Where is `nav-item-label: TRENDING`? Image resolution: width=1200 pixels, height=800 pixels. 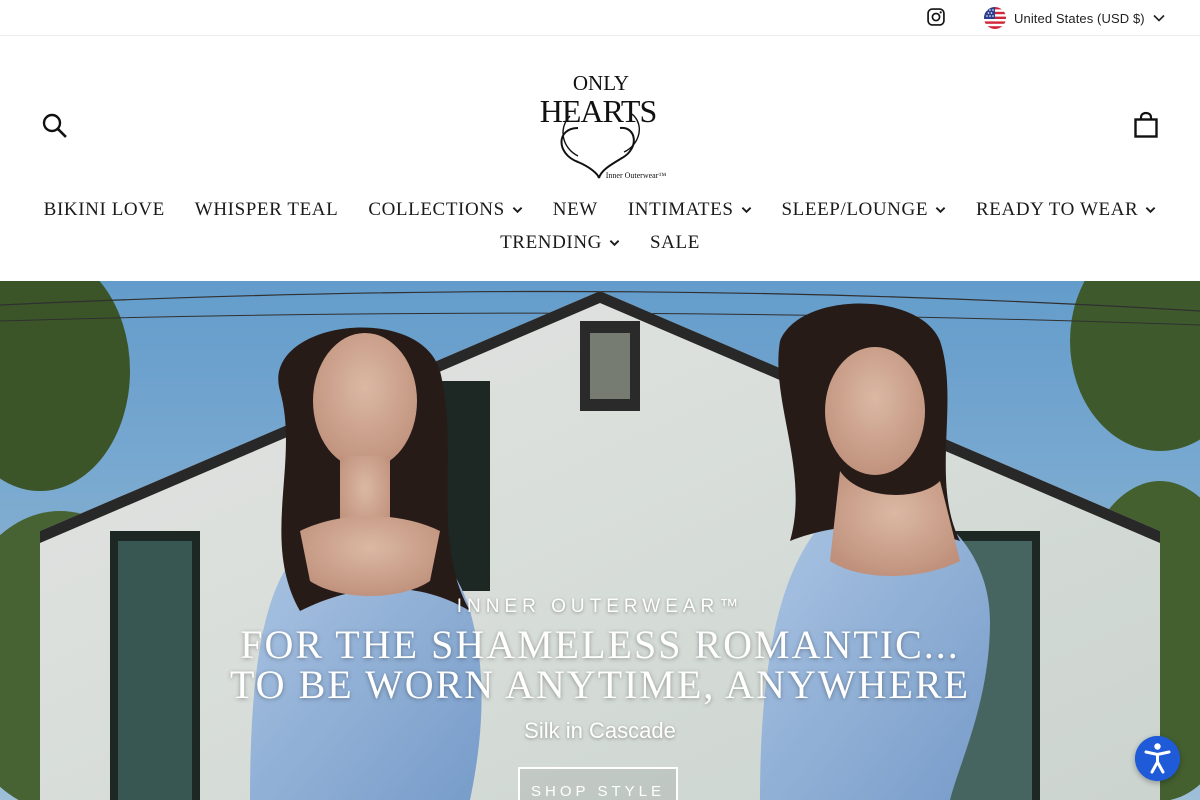
nav-item-label: TRENDING is located at coordinates (551, 242).